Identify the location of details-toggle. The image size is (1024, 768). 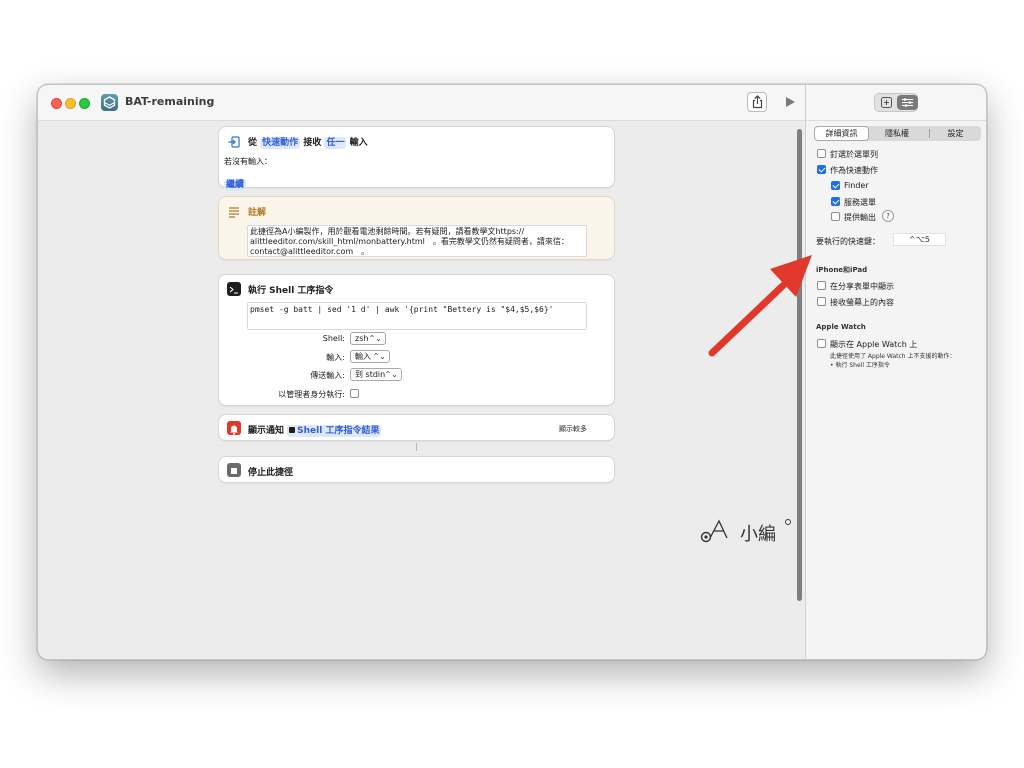
(907, 102).